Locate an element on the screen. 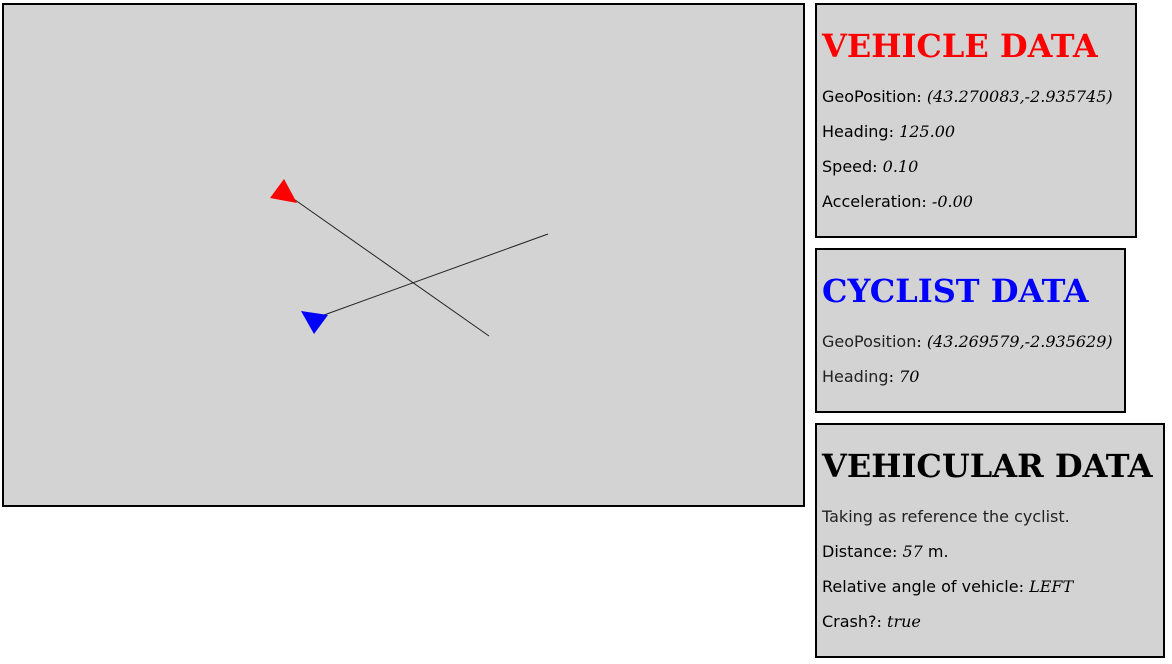  vehicular-relative-angle-row: Relative angle of vehicle: LEFT is located at coordinates (948, 586).